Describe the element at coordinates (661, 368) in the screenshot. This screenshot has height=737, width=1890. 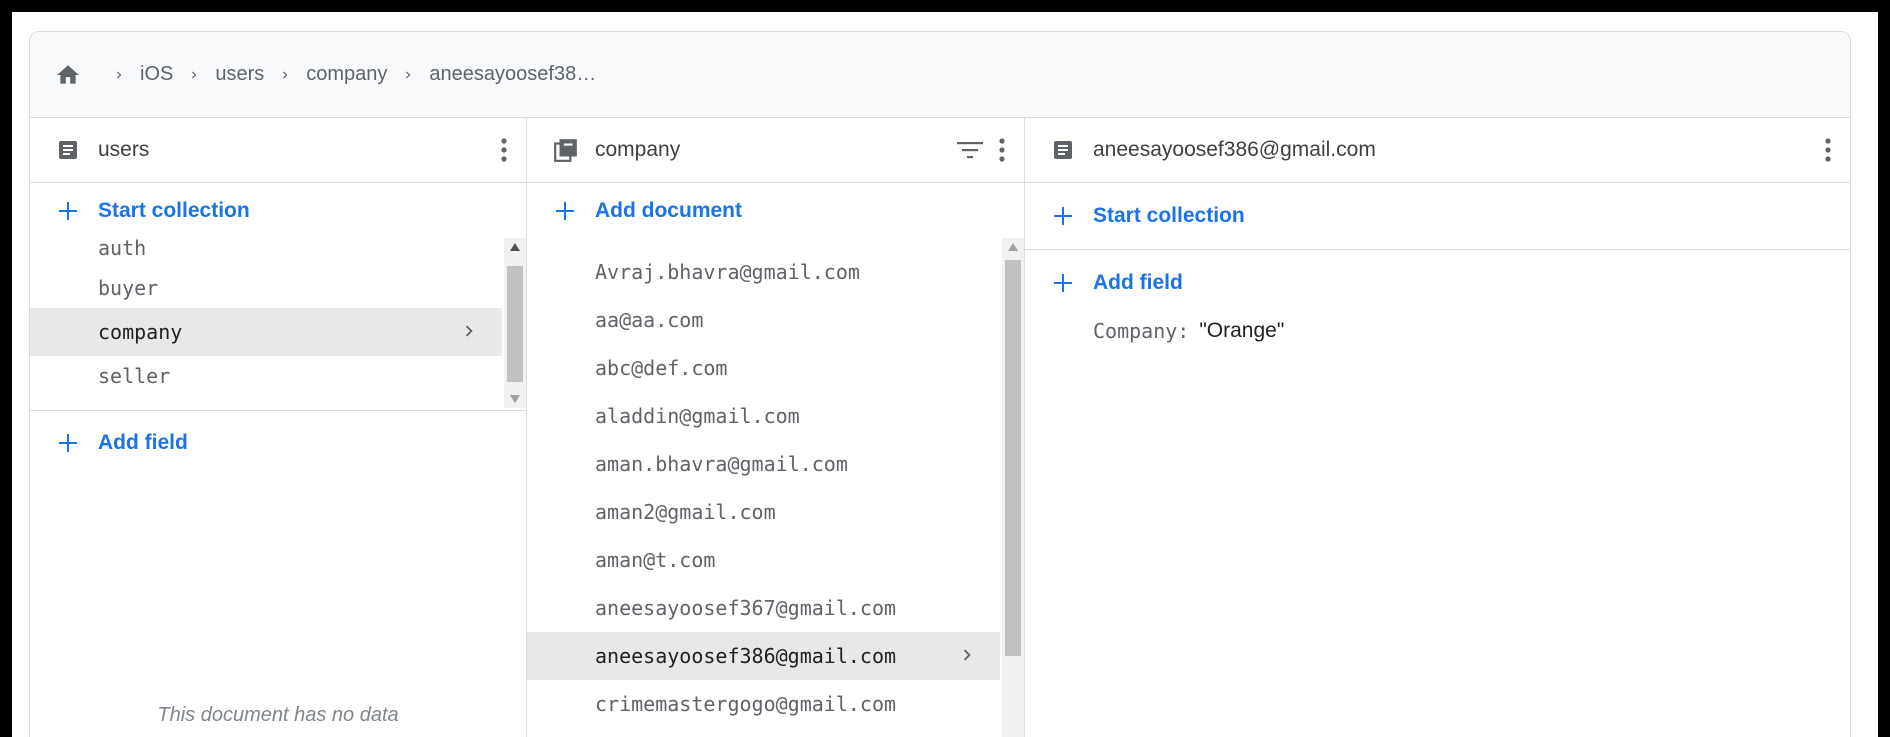
I see `list-item-label: abc@def.com` at that location.